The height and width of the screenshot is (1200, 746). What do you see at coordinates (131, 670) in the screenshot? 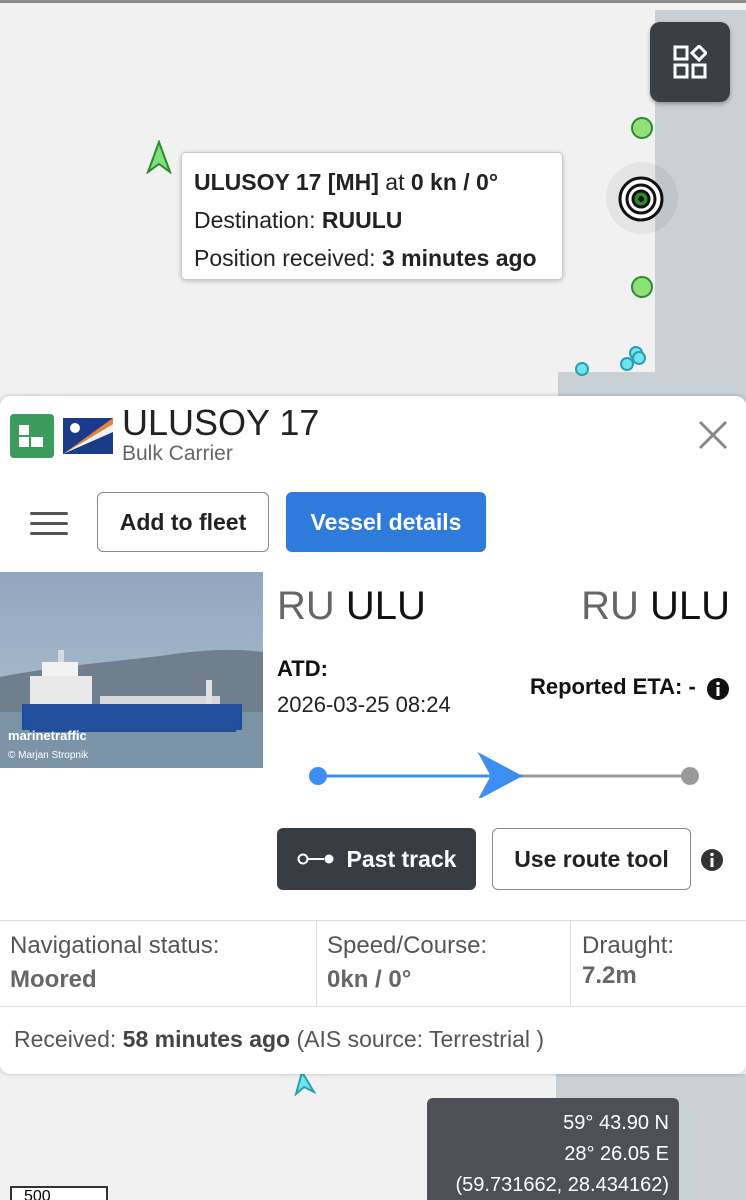
I see `vessel-photo: marinetraffic © Marjan Stropnik` at bounding box center [131, 670].